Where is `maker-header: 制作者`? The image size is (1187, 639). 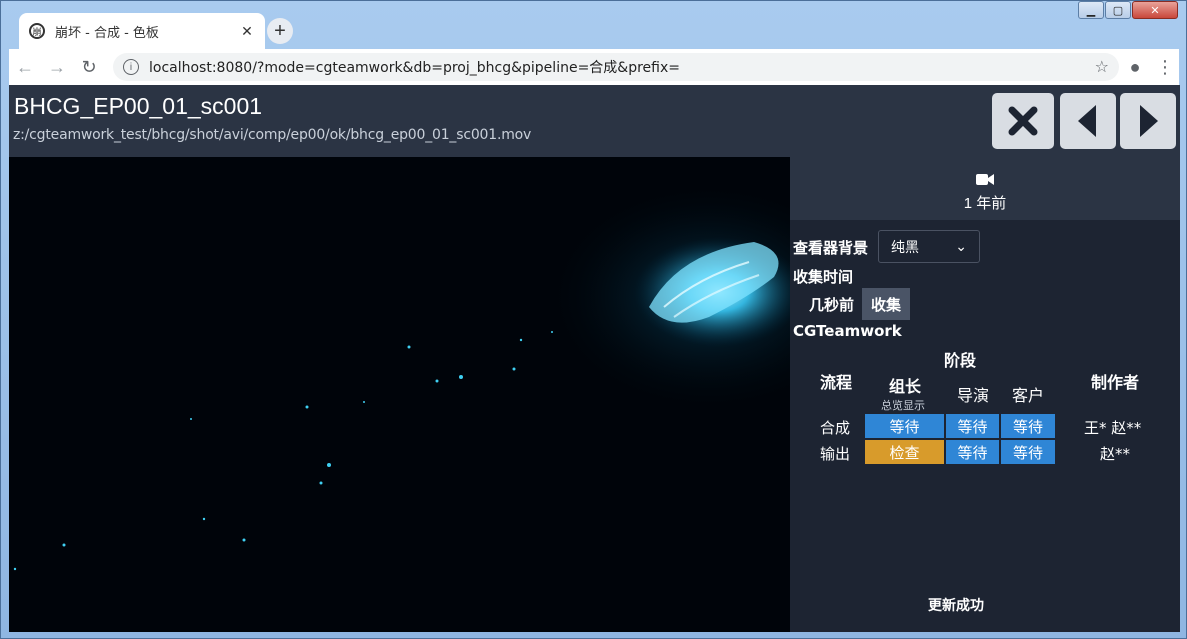
maker-header: 制作者 is located at coordinates (1114, 382).